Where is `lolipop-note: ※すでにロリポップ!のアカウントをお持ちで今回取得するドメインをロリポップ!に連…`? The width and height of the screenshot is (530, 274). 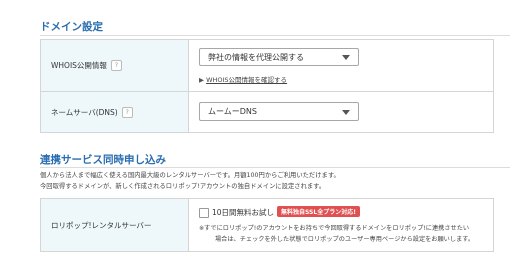 lolipop-note: ※すでにロリポップ!のアカウントをお持ちで今回取得するドメインをロリポップ!に連… is located at coordinates (336, 234).